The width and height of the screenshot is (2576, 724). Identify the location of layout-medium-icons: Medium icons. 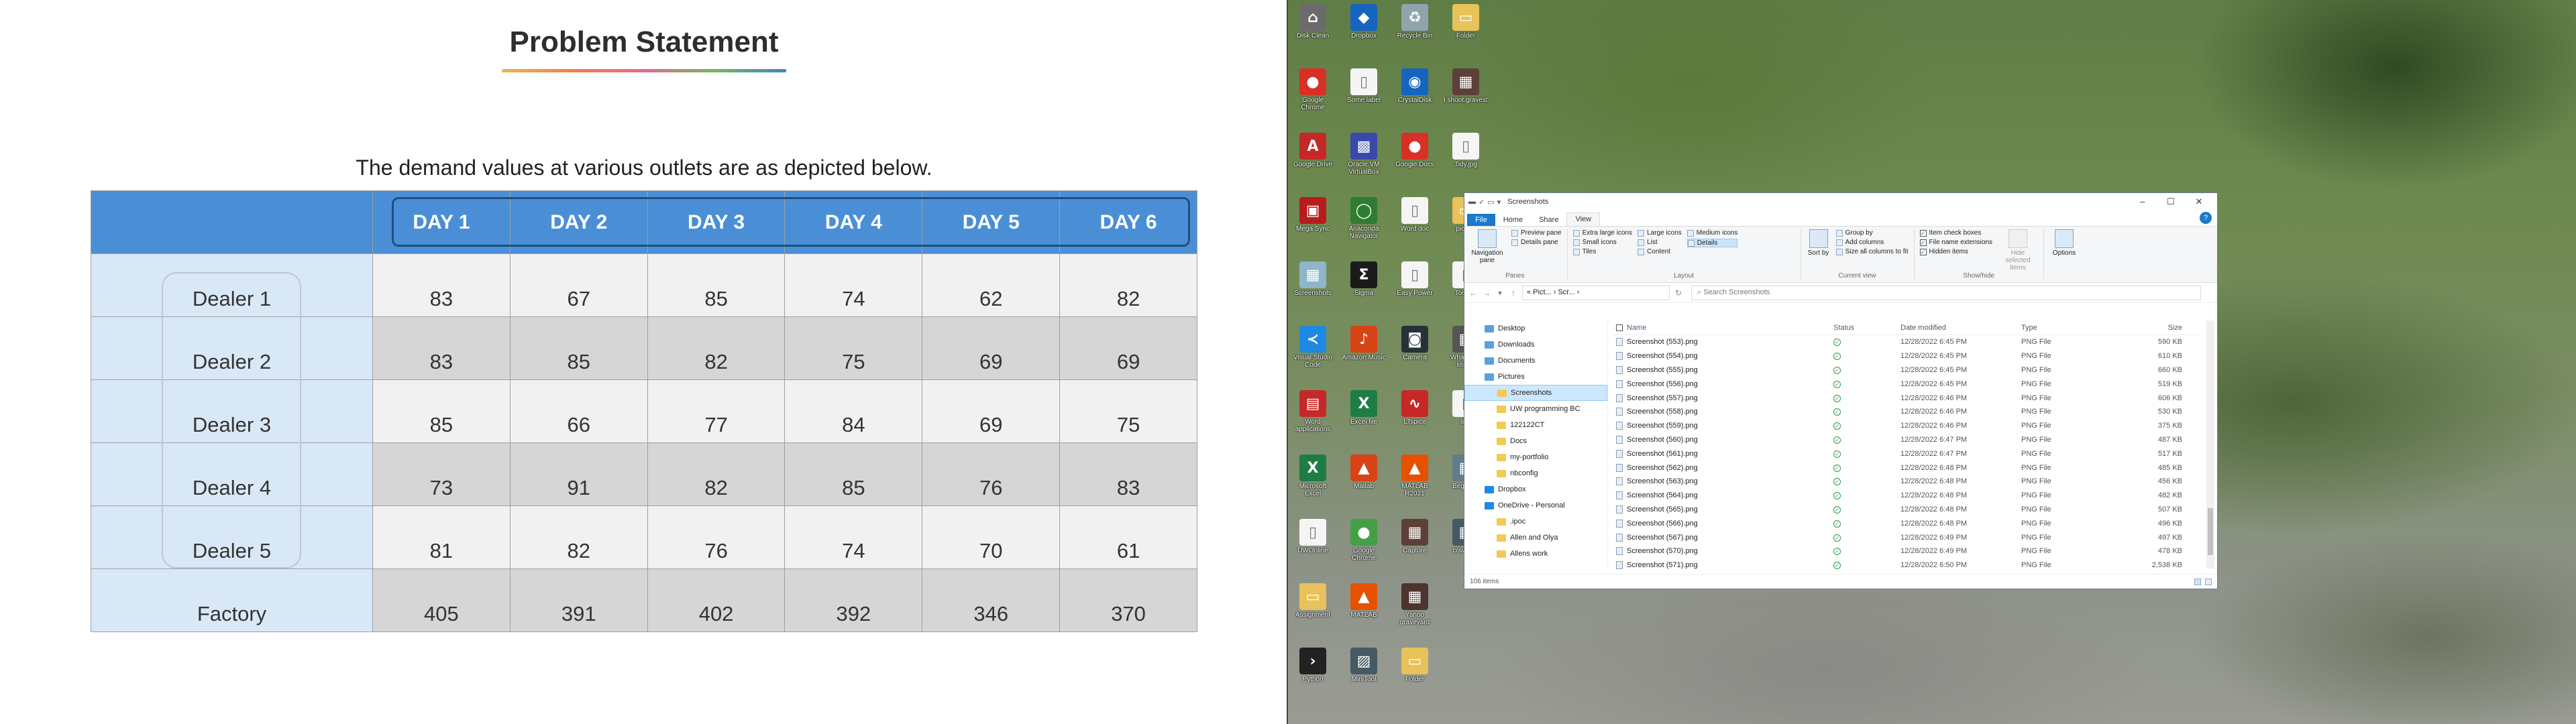
(1711, 233).